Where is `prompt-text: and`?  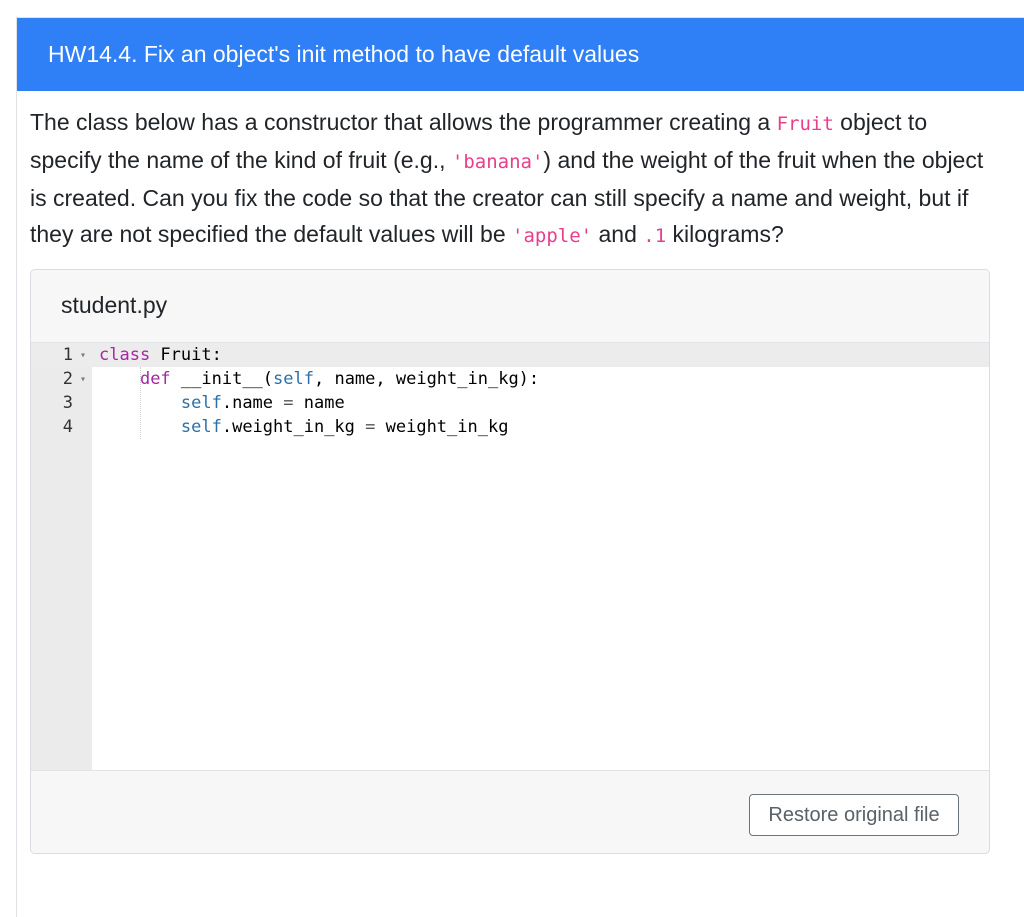
prompt-text: and is located at coordinates (618, 234).